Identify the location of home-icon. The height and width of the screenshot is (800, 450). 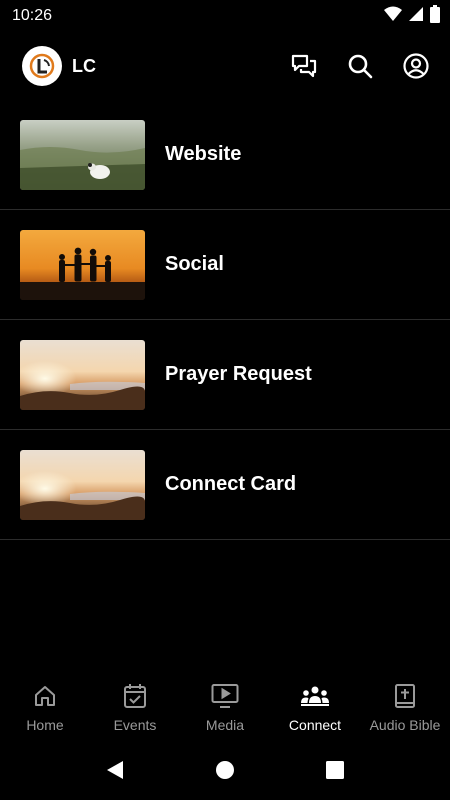
(45, 696).